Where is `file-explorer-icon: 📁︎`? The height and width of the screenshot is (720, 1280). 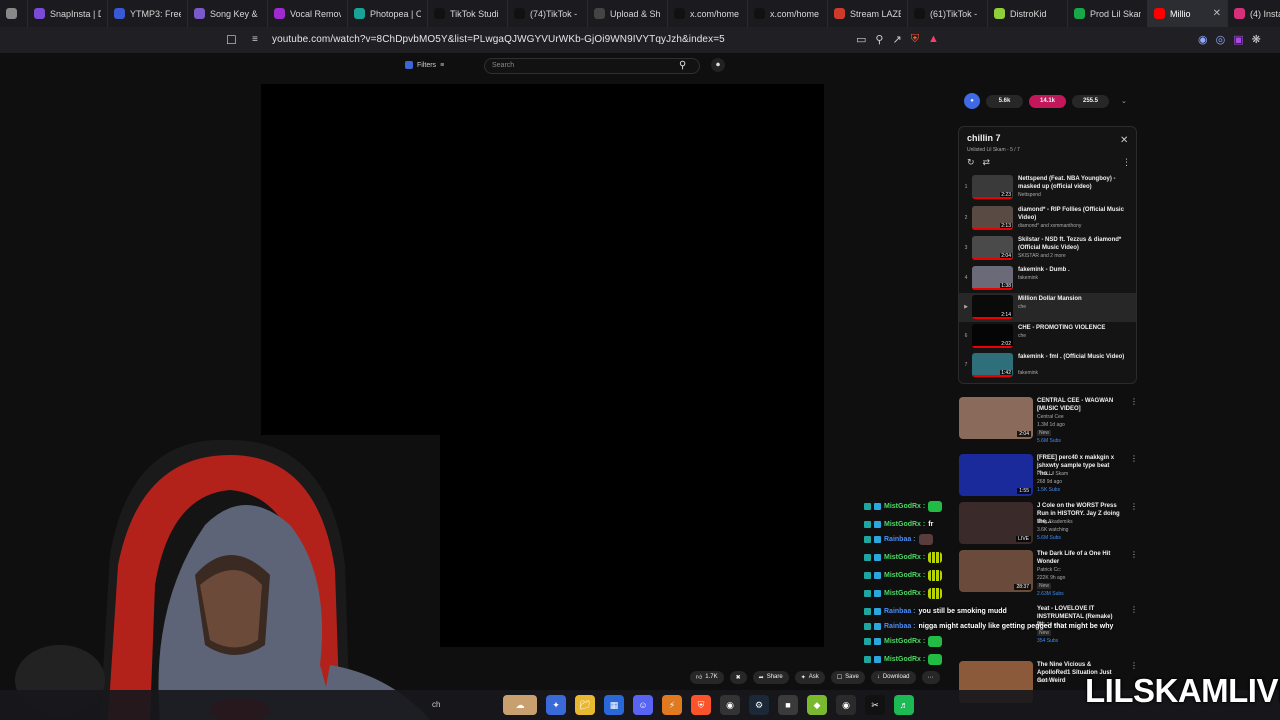
file-explorer-icon: 📁︎ is located at coordinates (585, 705).